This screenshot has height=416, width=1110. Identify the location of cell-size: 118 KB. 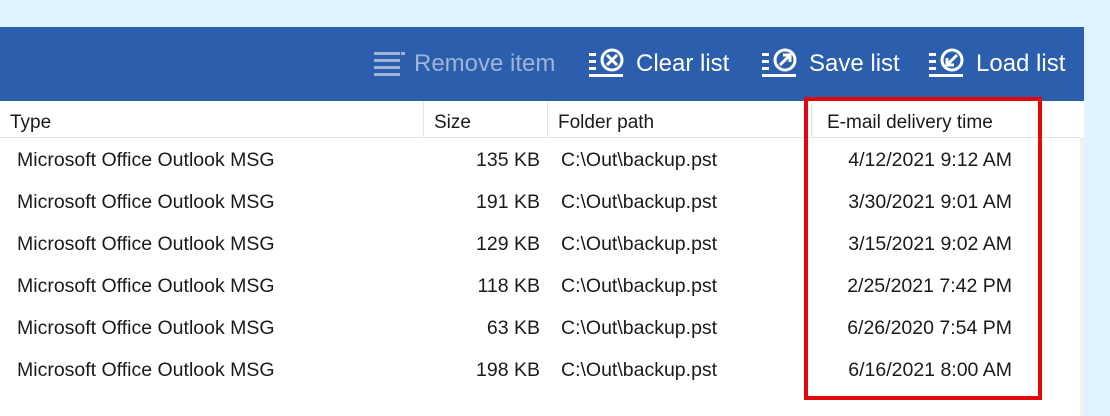
(508, 286).